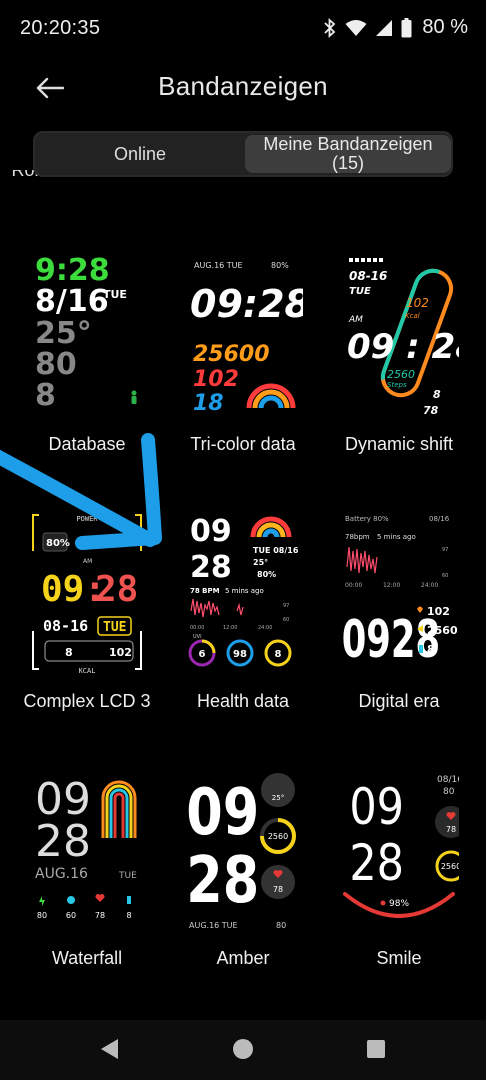 The image size is (486, 1080). What do you see at coordinates (399, 904) in the screenshot?
I see `face-spo2: 98%` at bounding box center [399, 904].